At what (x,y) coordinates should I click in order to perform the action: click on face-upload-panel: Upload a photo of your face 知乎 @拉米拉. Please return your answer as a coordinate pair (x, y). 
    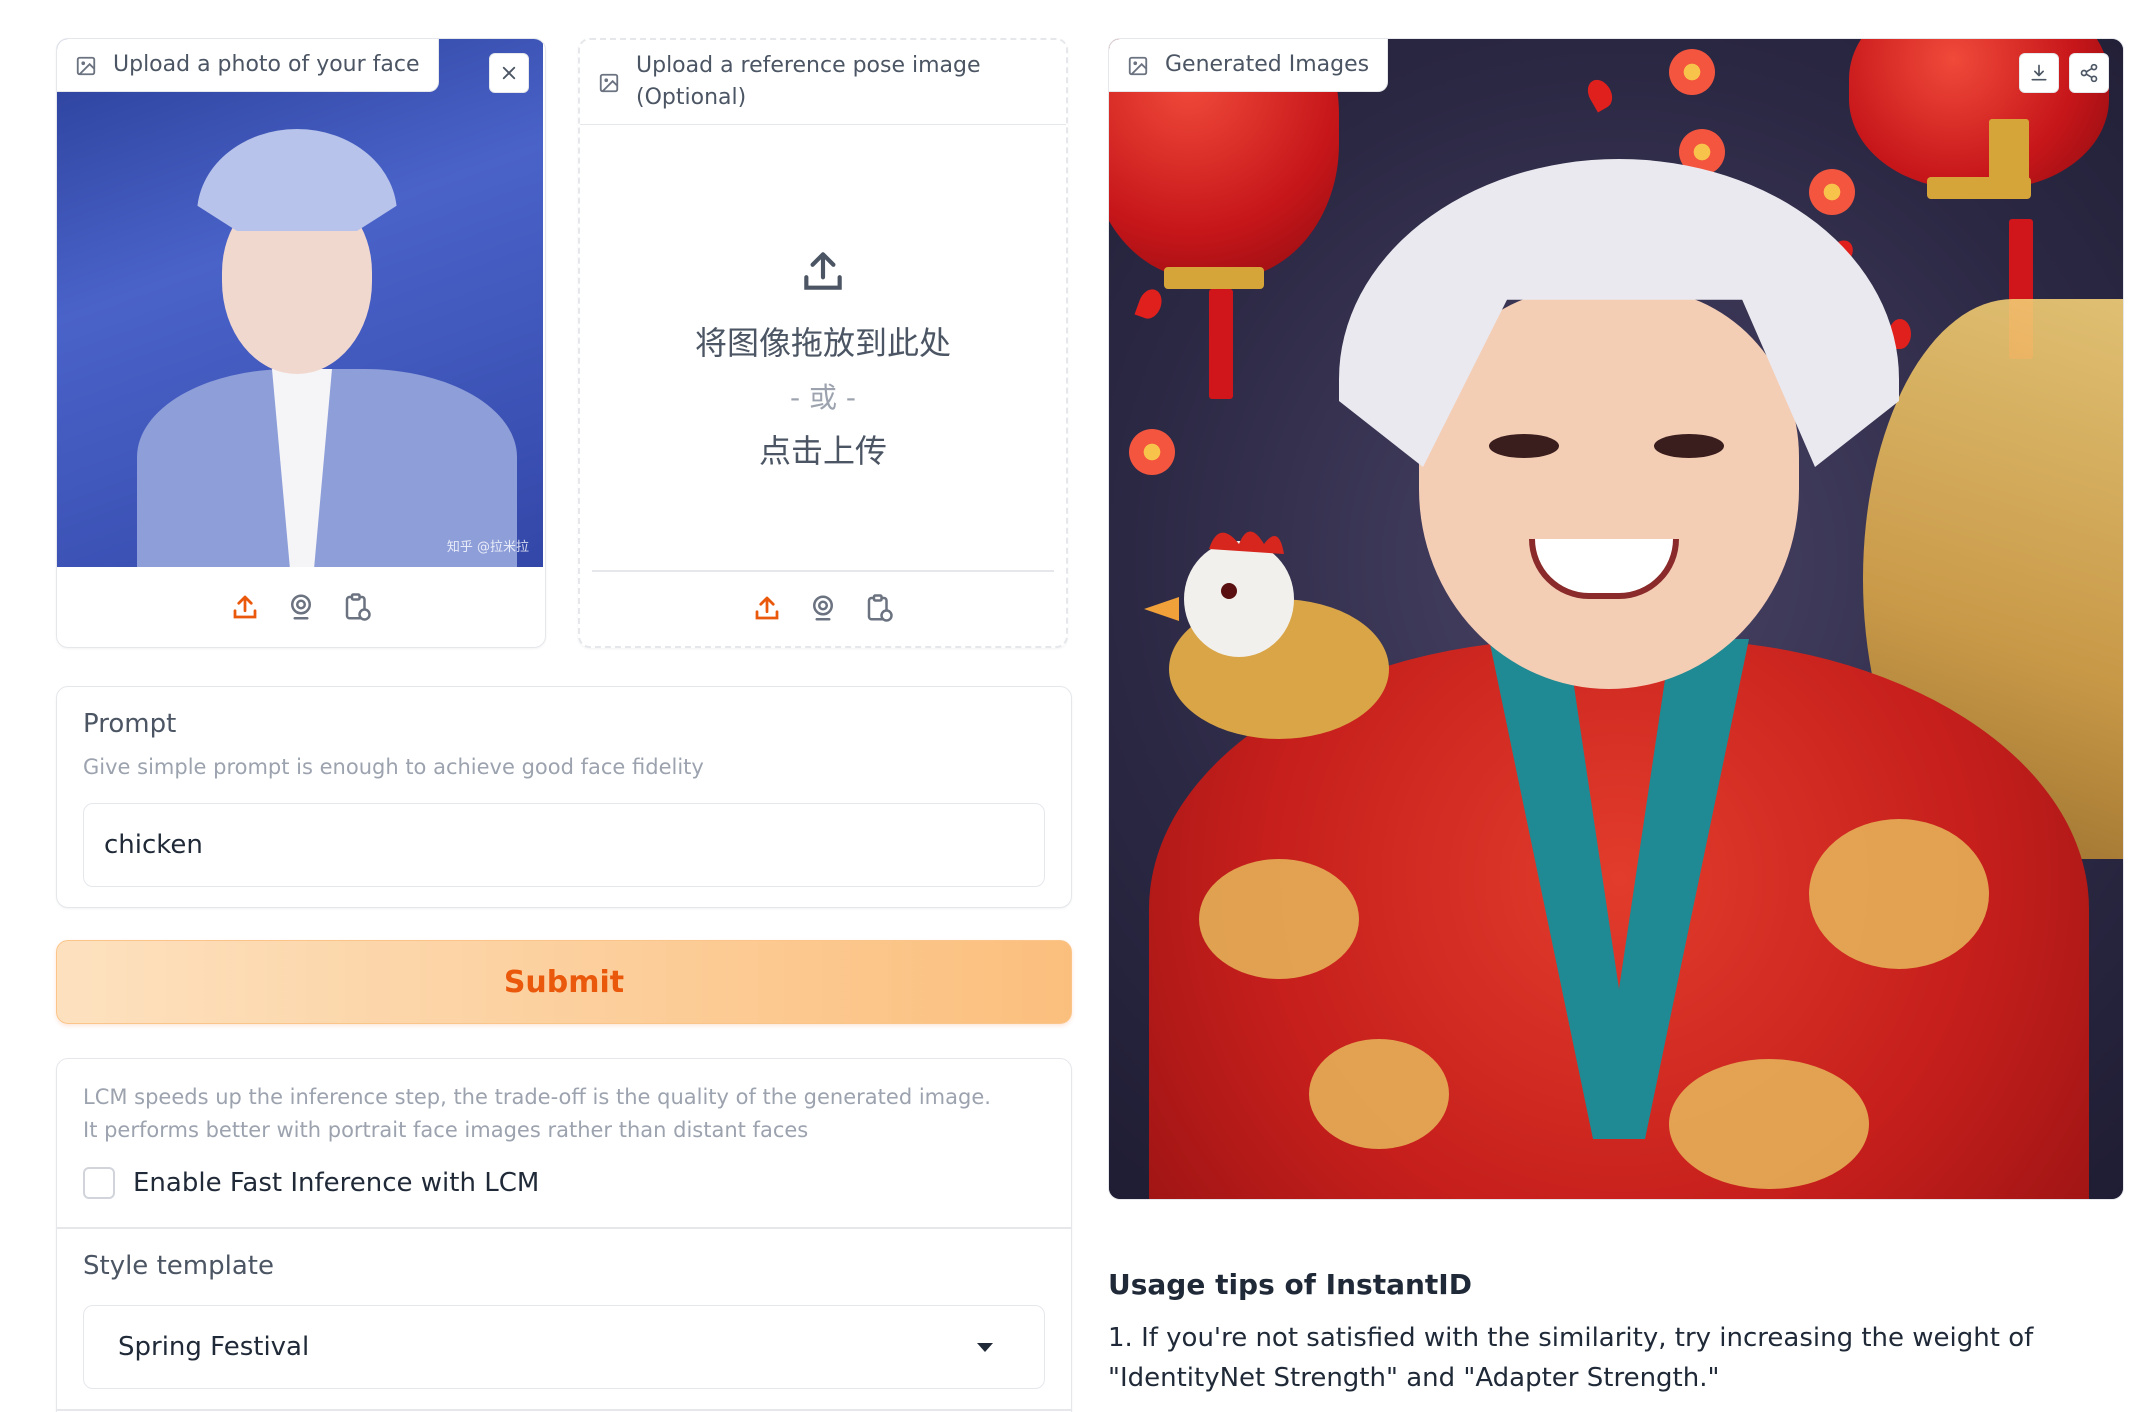
    Looking at the image, I should click on (301, 343).